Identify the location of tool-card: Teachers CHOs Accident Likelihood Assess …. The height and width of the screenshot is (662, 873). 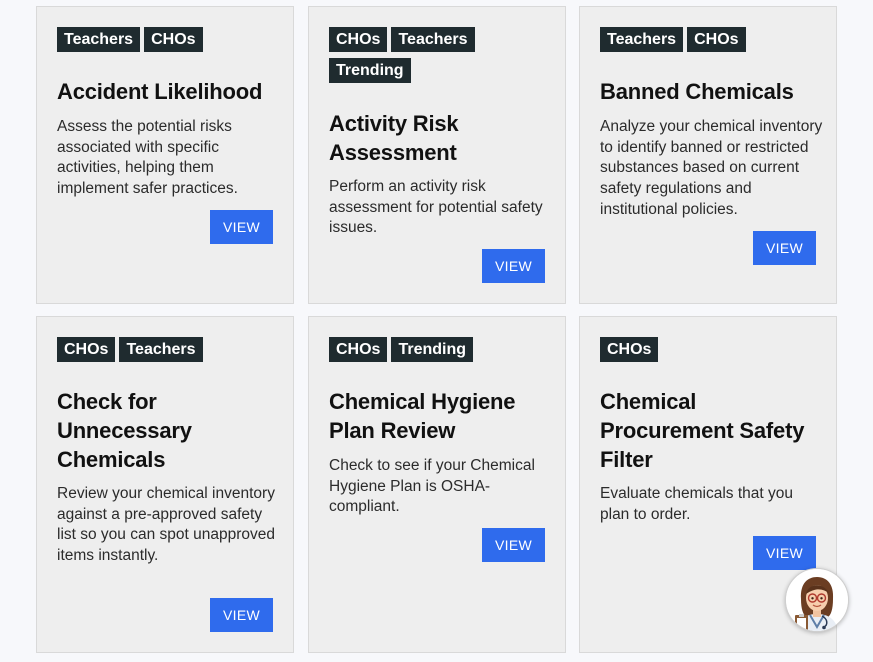
(165, 155).